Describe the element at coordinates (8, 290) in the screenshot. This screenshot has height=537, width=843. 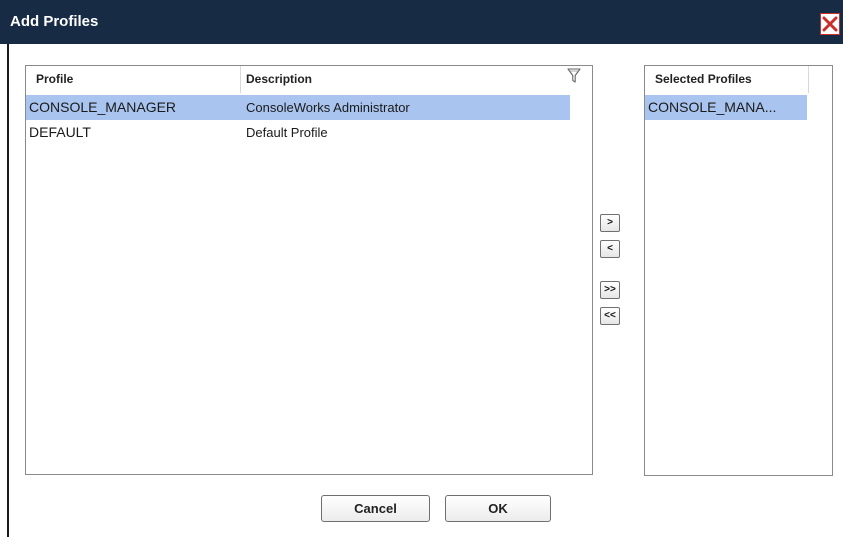
I see `dialog-left-border` at that location.